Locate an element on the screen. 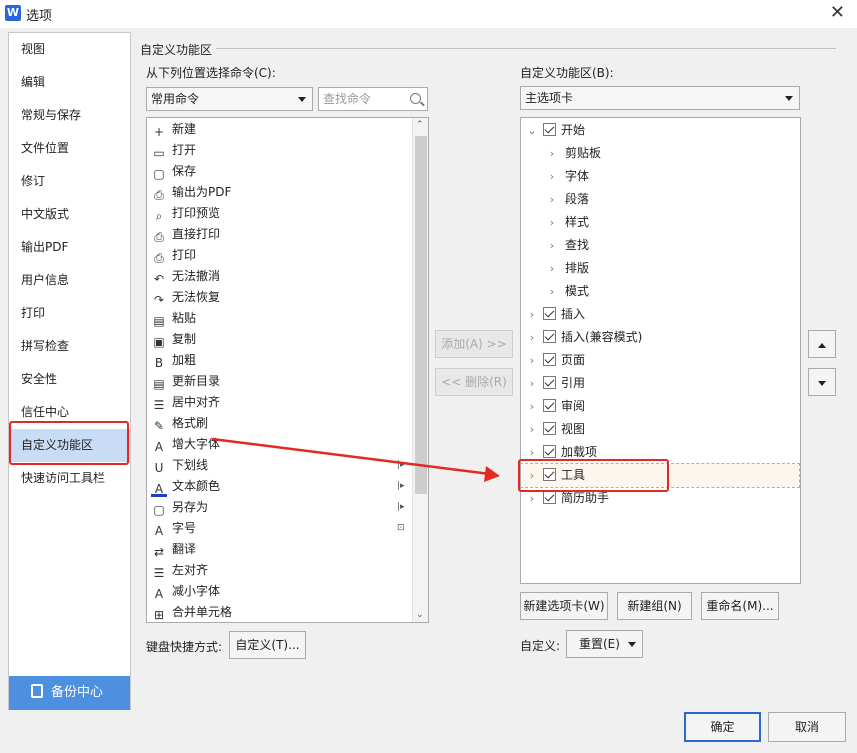 The height and width of the screenshot is (753, 857). annotation-arrow is located at coordinates (355, 459).